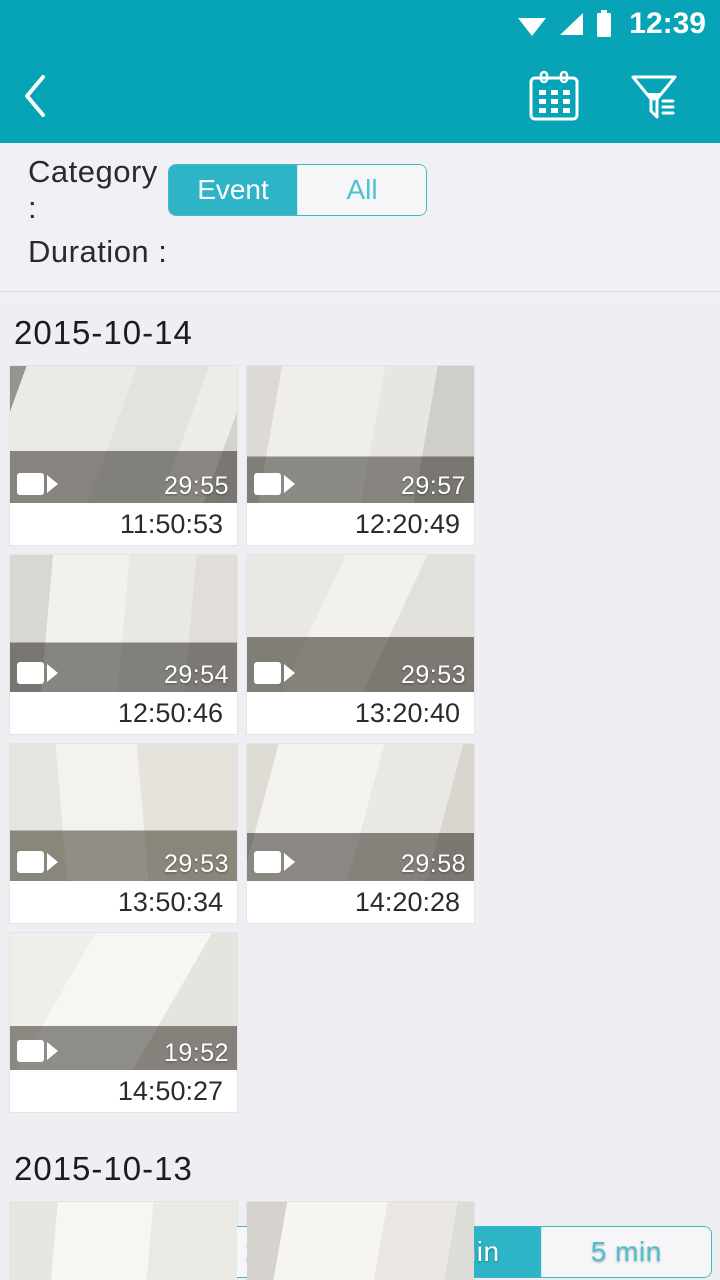 Image resolution: width=720 pixels, height=1280 pixels. I want to click on recording-timestamp: 13:20:40, so click(360, 713).